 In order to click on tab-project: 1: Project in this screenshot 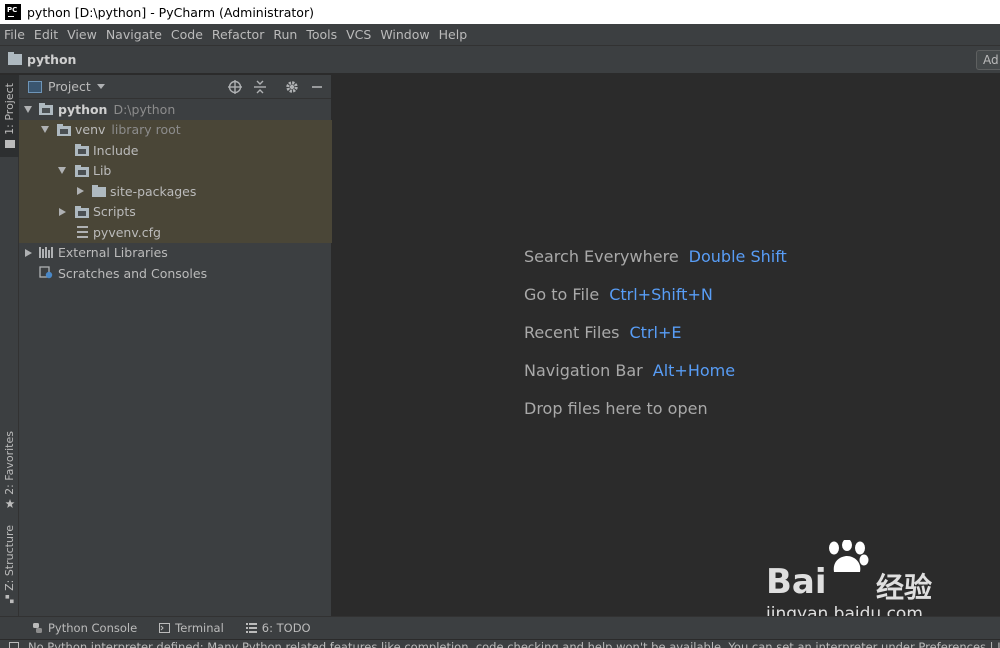, I will do `click(9, 116)`.